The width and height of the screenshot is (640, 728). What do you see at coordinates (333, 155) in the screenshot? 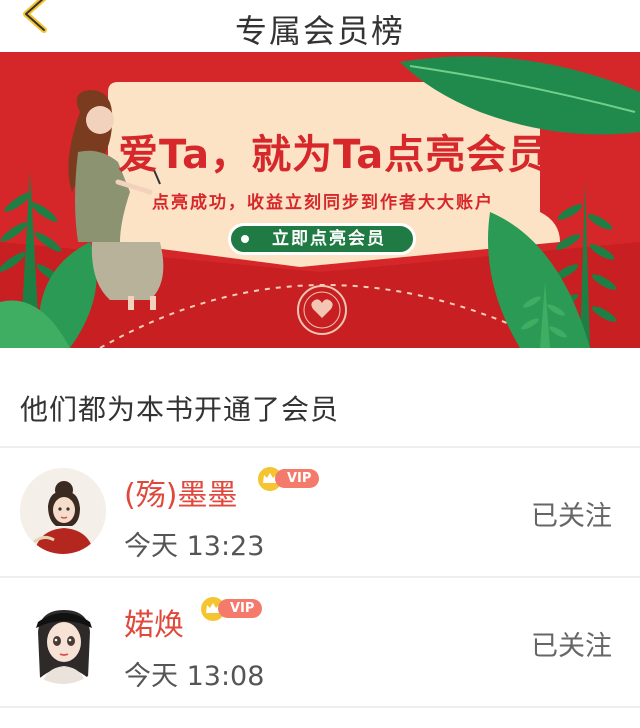
I see `banner-headline: 爱Ta，就为Ta点亮会员` at bounding box center [333, 155].